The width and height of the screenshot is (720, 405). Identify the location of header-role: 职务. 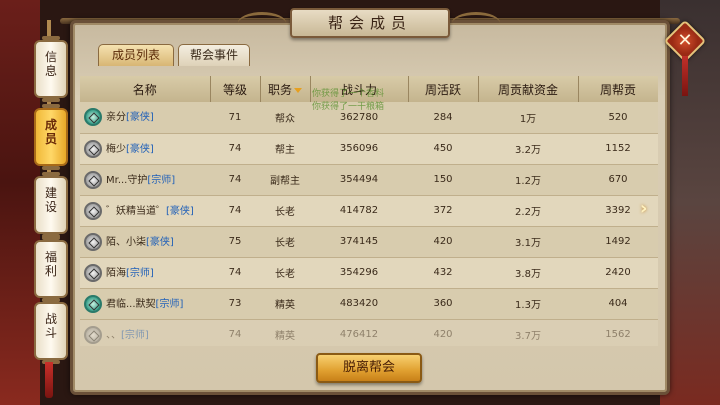
(285, 89).